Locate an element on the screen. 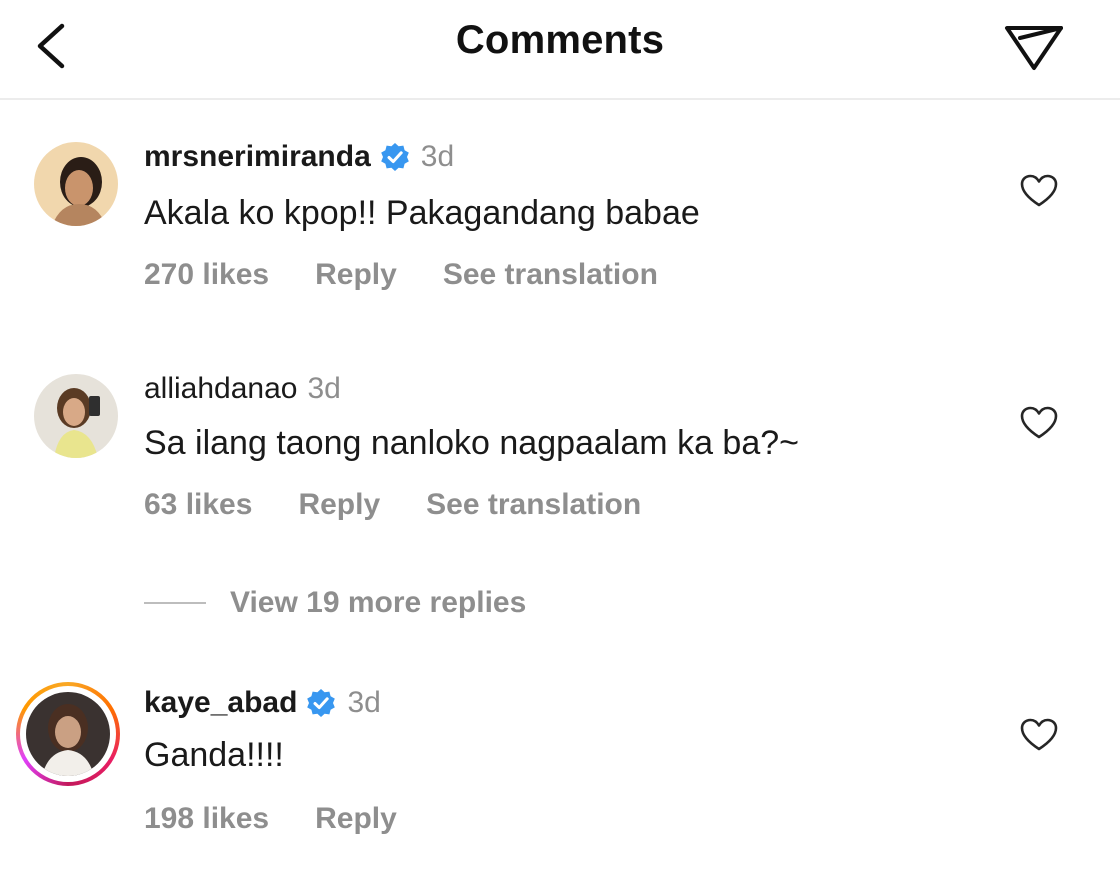 This screenshot has height=875, width=1120. comment-header: mrsnerimiranda 3d is located at coordinates (299, 157).